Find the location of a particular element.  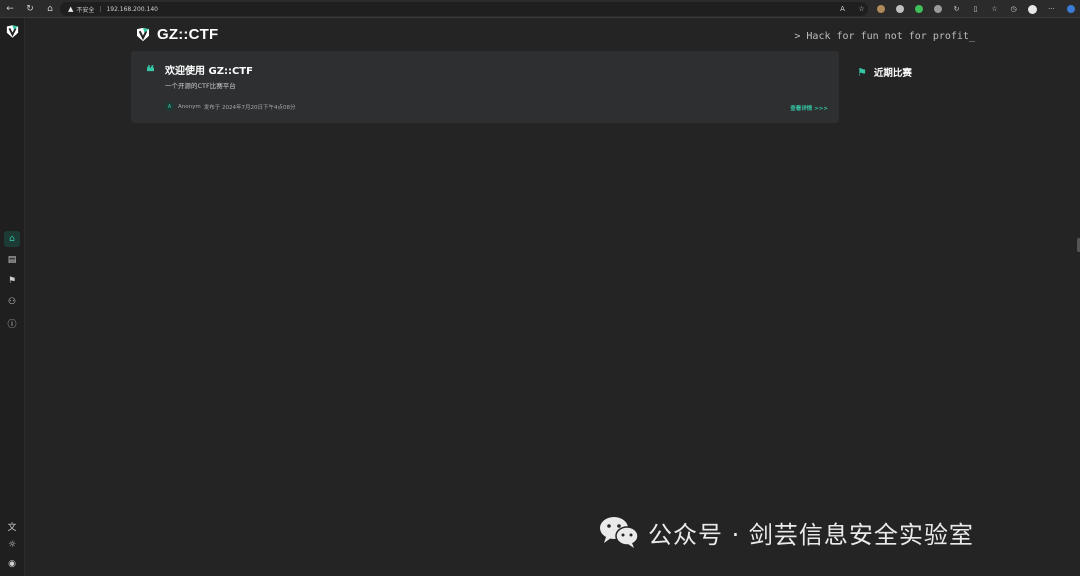

info-icon: ⓘ is located at coordinates (12, 324).